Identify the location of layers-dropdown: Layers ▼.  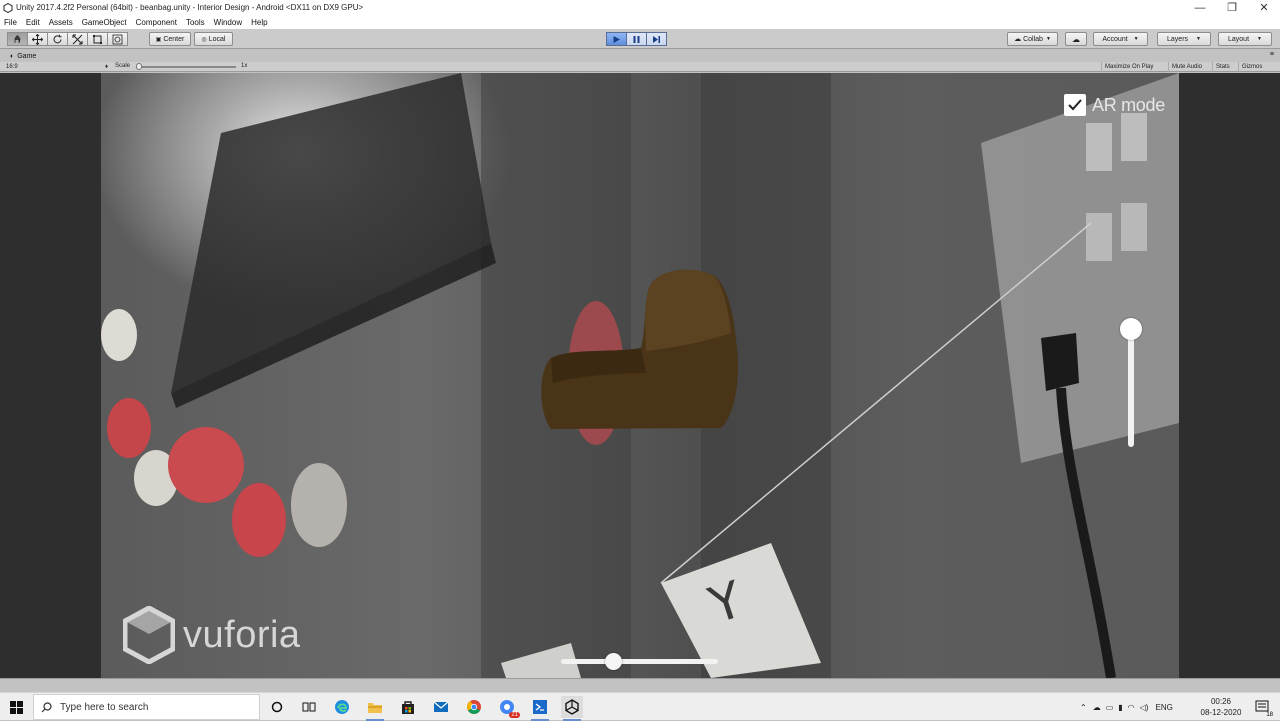
(1184, 39).